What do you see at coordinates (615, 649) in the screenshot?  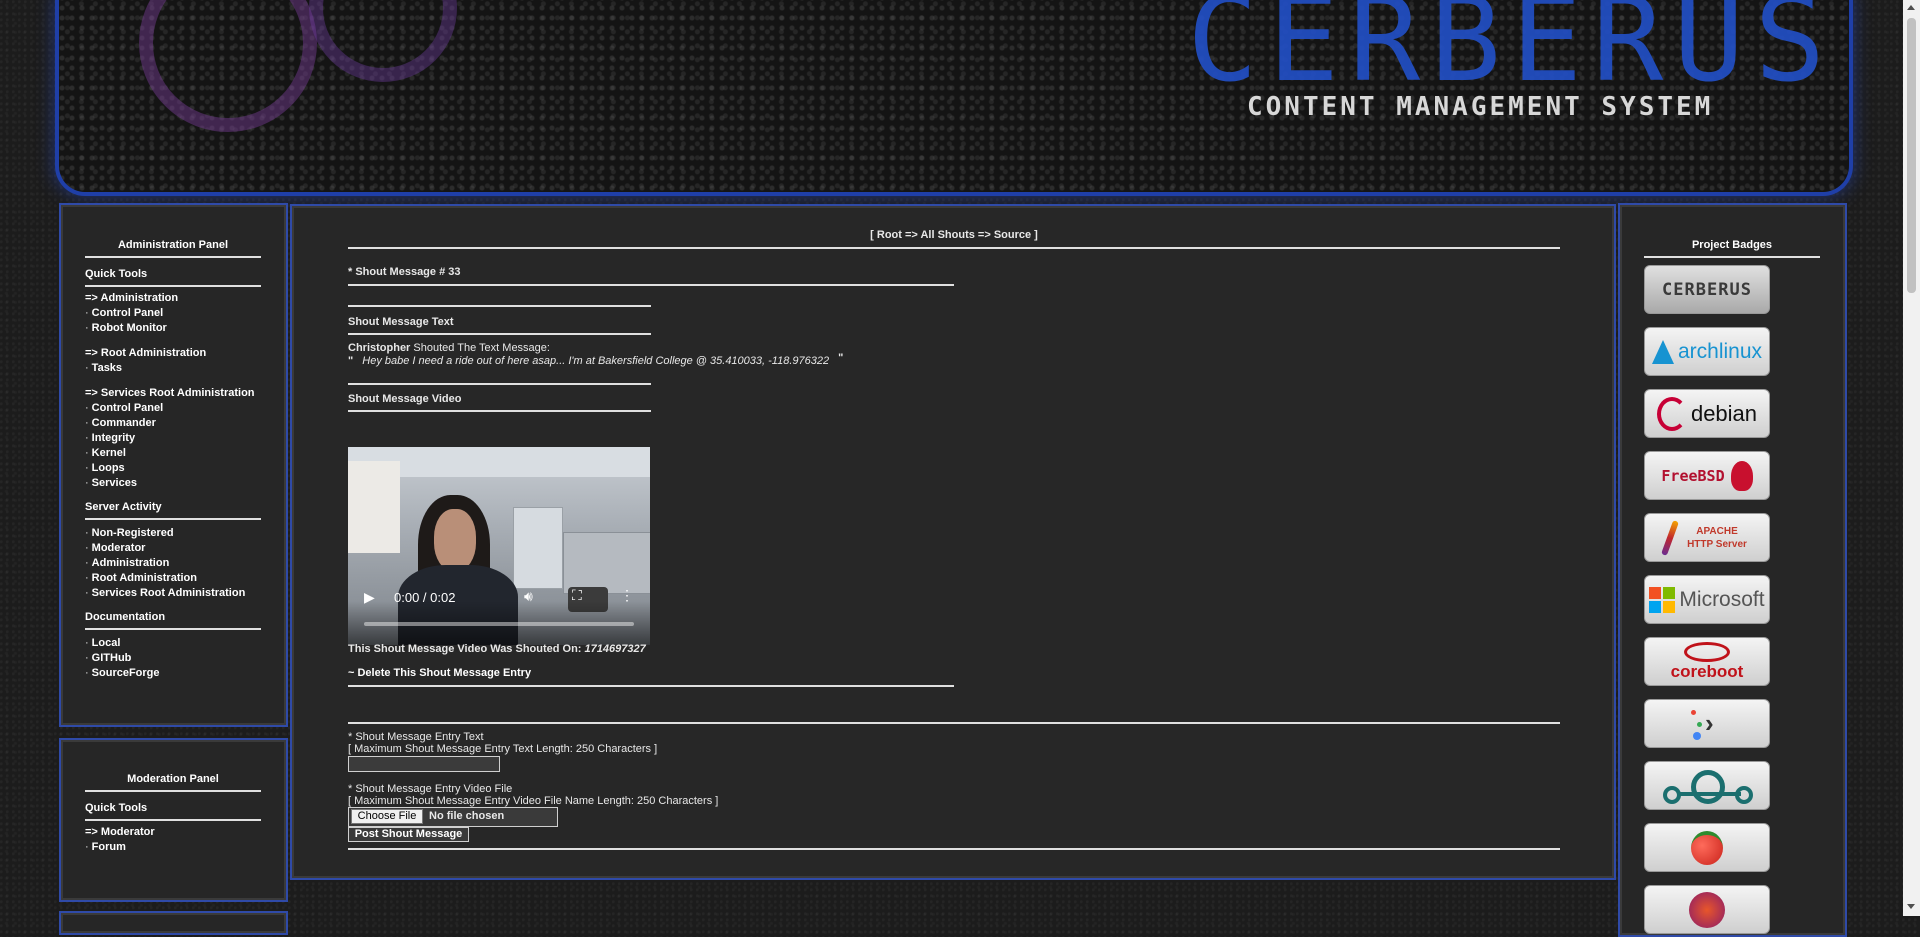 I see `shouted-on-value: 1714697327` at bounding box center [615, 649].